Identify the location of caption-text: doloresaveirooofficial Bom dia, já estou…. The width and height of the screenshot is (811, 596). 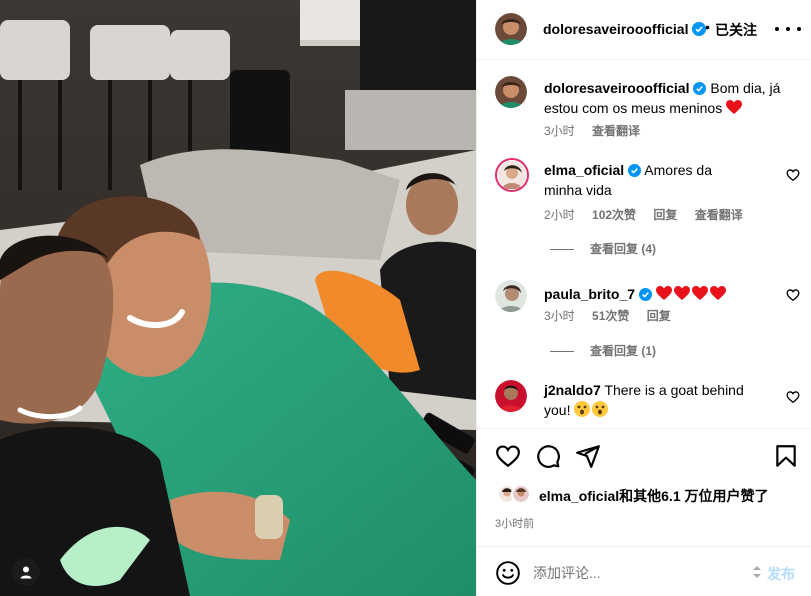
(664, 98).